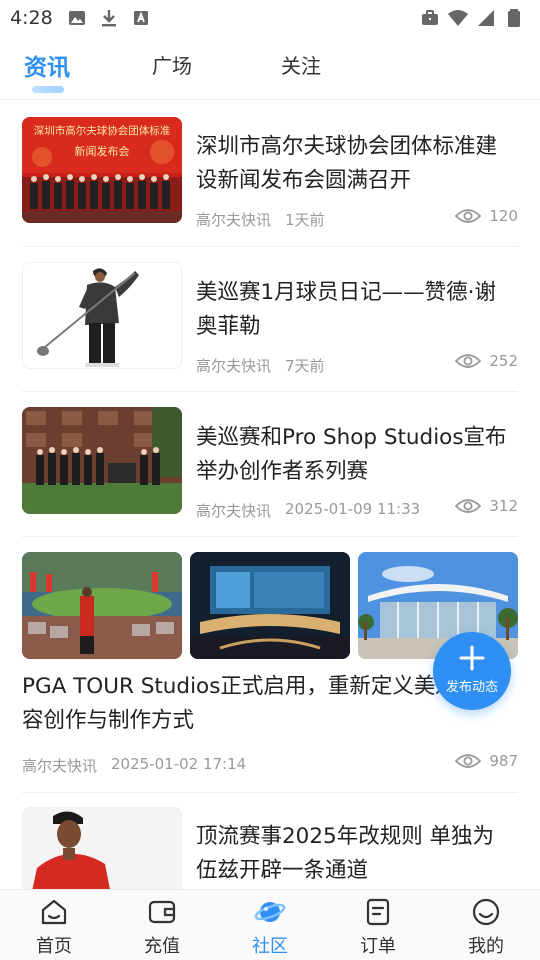  I want to click on article-item: 顶流赛事2025年改规则 单独为 伍兹开辟一条通道, so click(270, 841).